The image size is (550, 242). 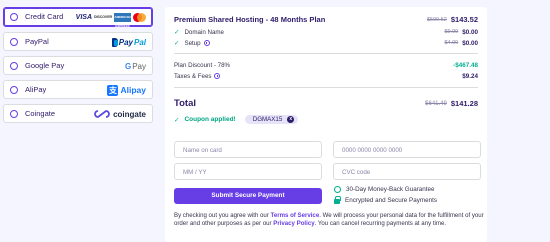 I want to click on coingate-logo-text: coingate, so click(x=129, y=114).